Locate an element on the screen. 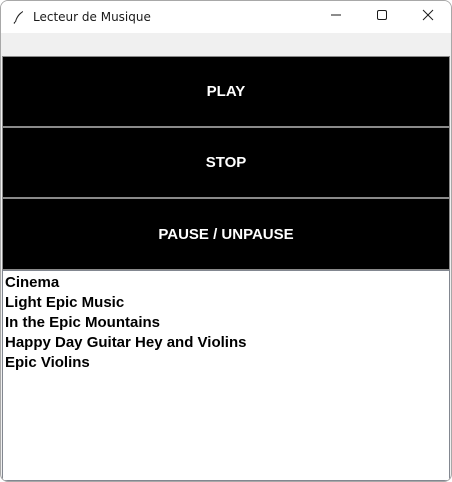 The height and width of the screenshot is (482, 452). playlist-item: Light Epic Music is located at coordinates (227, 303).